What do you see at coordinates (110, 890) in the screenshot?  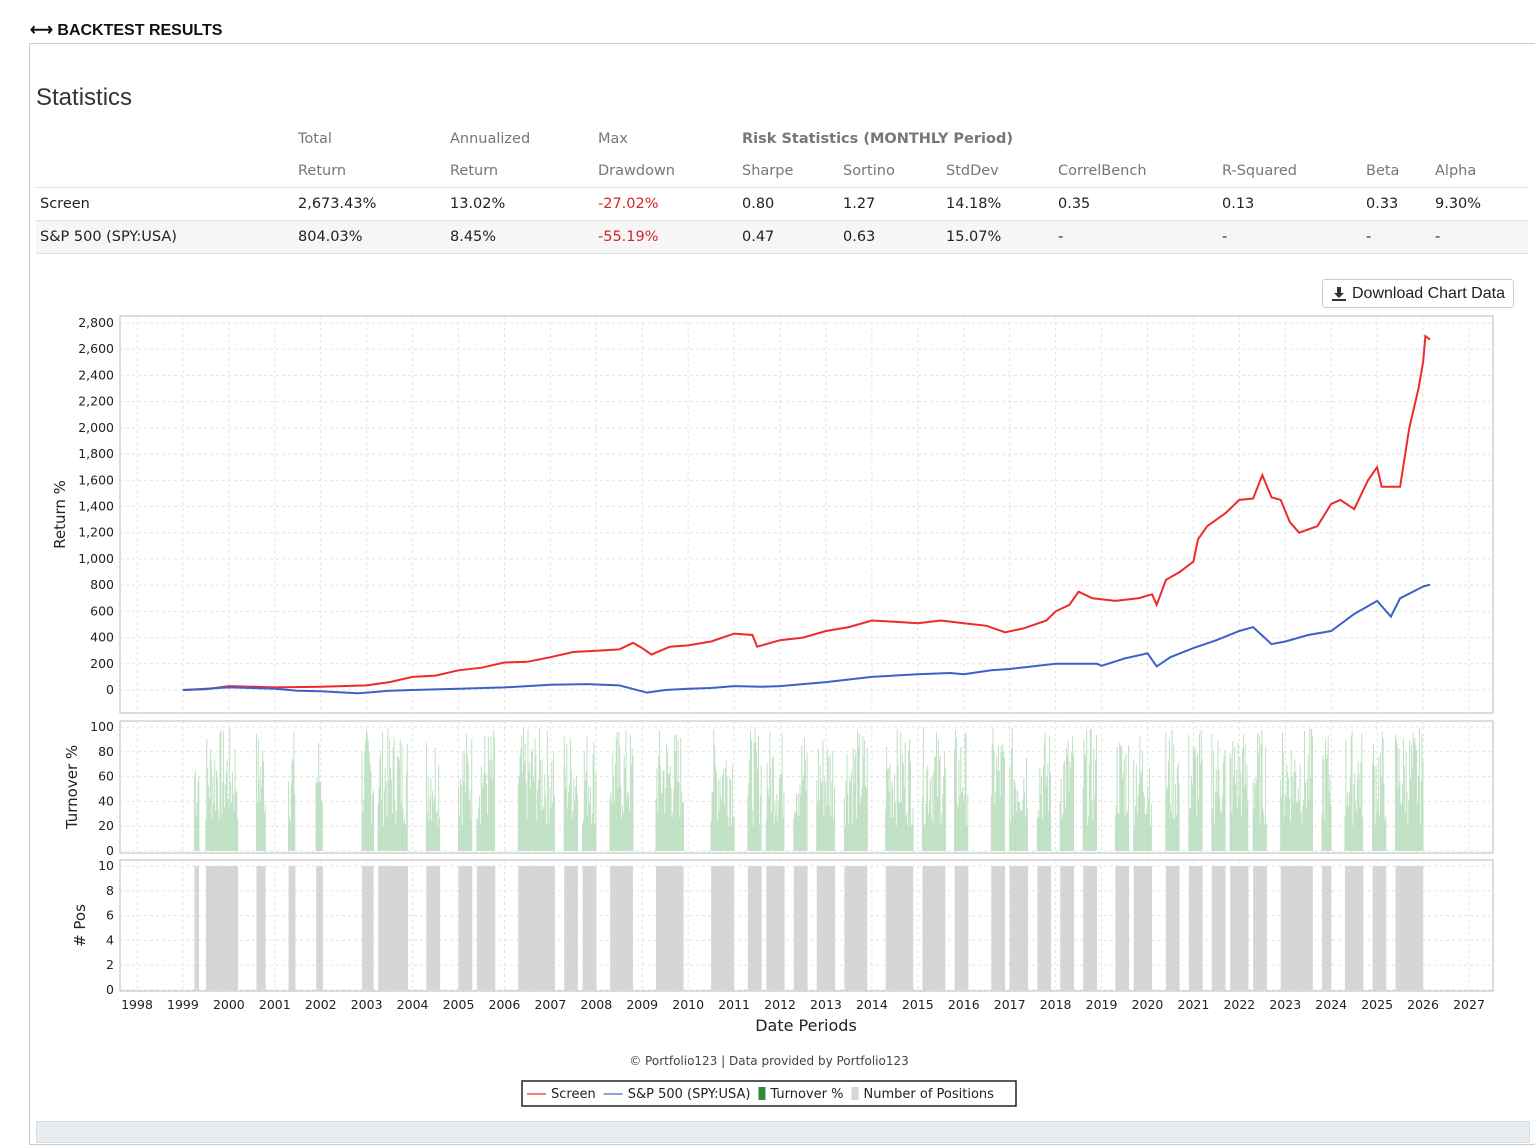 I see `y-tick-label: 8` at bounding box center [110, 890].